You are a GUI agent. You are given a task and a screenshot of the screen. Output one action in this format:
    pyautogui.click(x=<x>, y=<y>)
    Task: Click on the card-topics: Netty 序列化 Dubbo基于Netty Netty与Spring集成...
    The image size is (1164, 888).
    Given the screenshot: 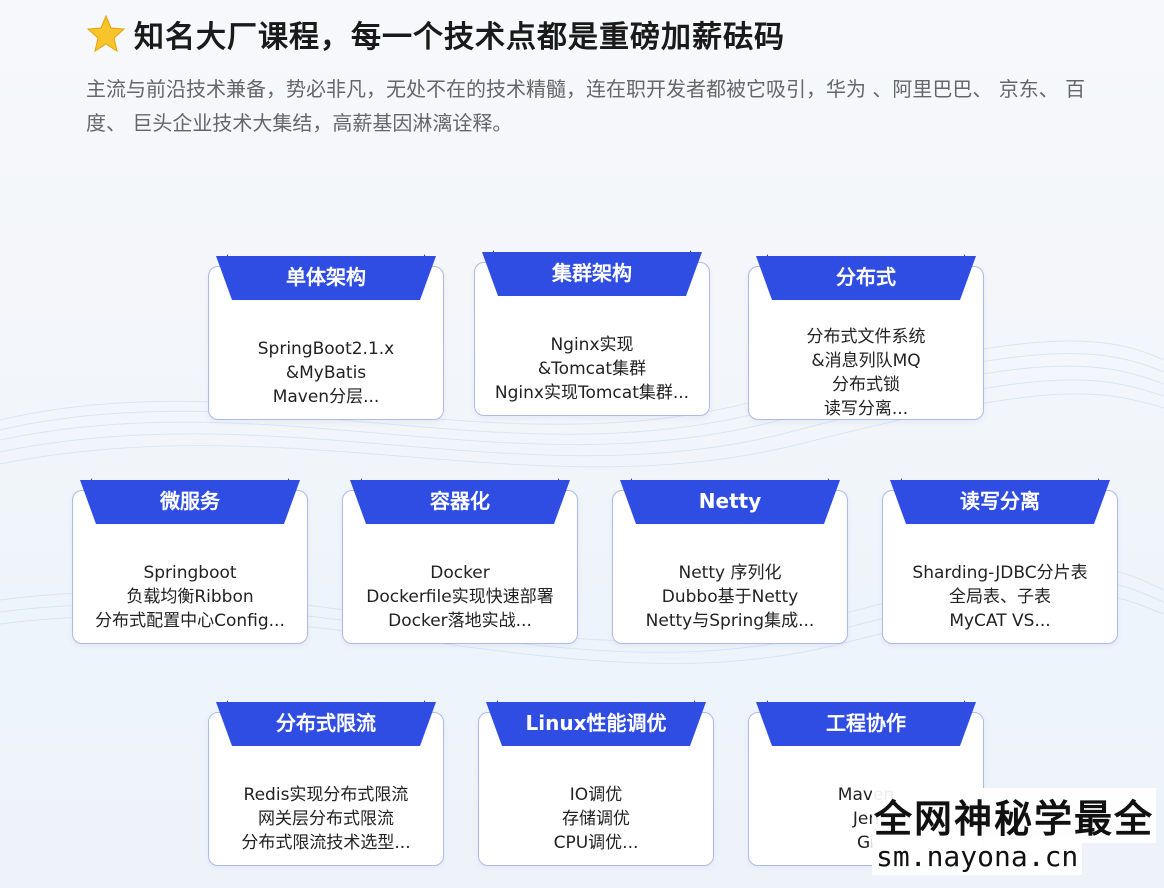 What is the action you would take?
    pyautogui.click(x=730, y=597)
    